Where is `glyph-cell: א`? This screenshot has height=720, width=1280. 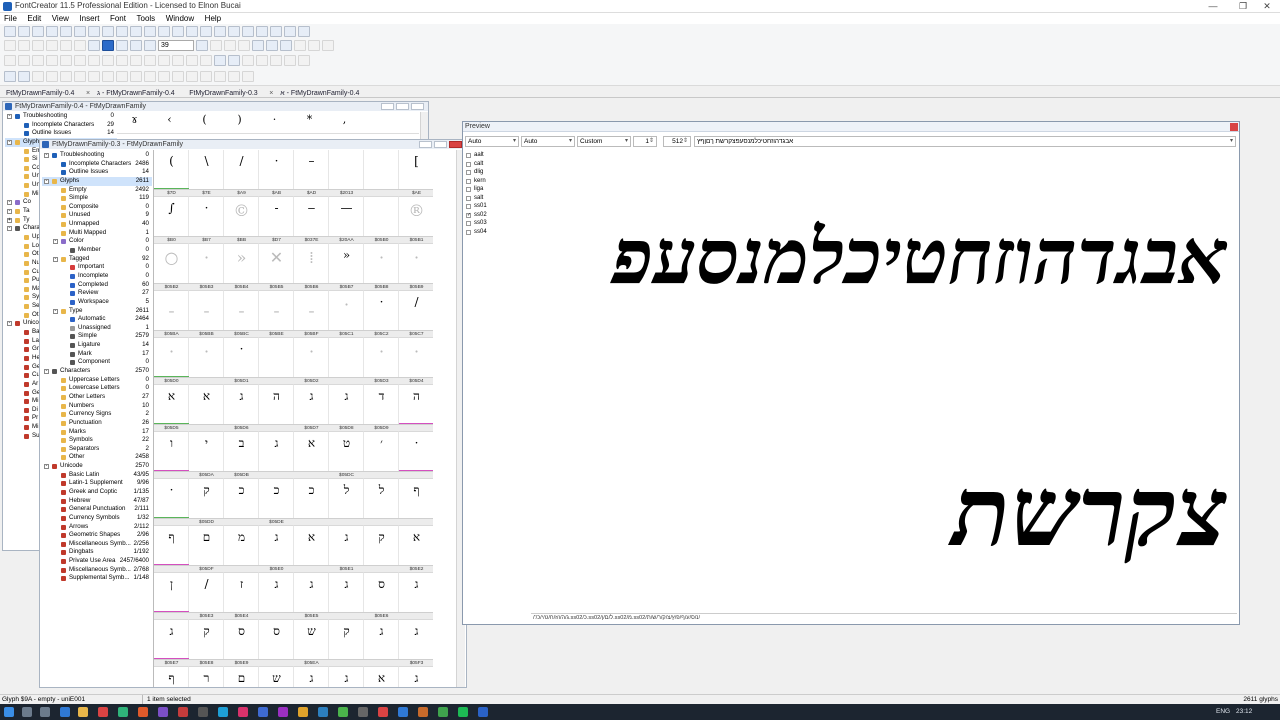 glyph-cell: א is located at coordinates (311, 455).